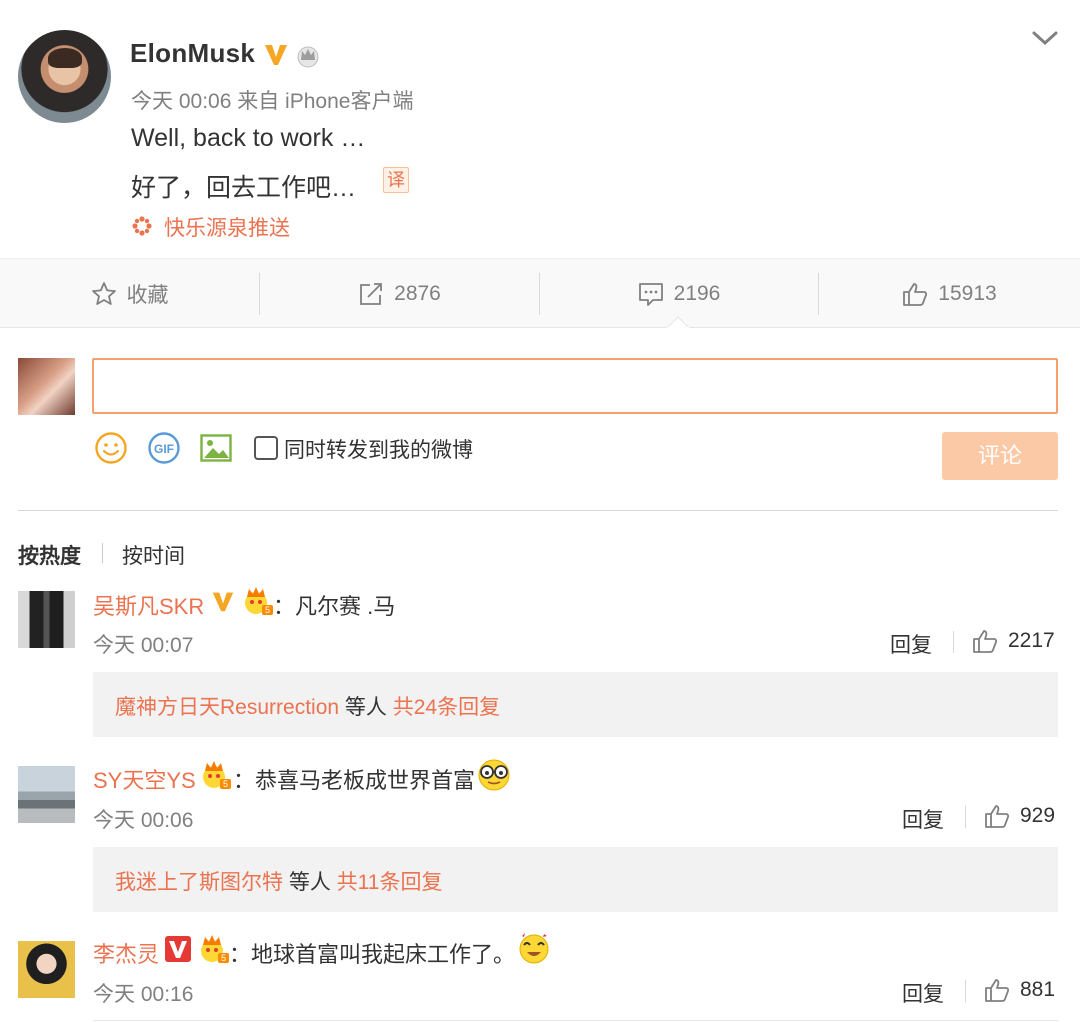  I want to click on comment-text: ：凡尔赛 .马, so click(334, 606).